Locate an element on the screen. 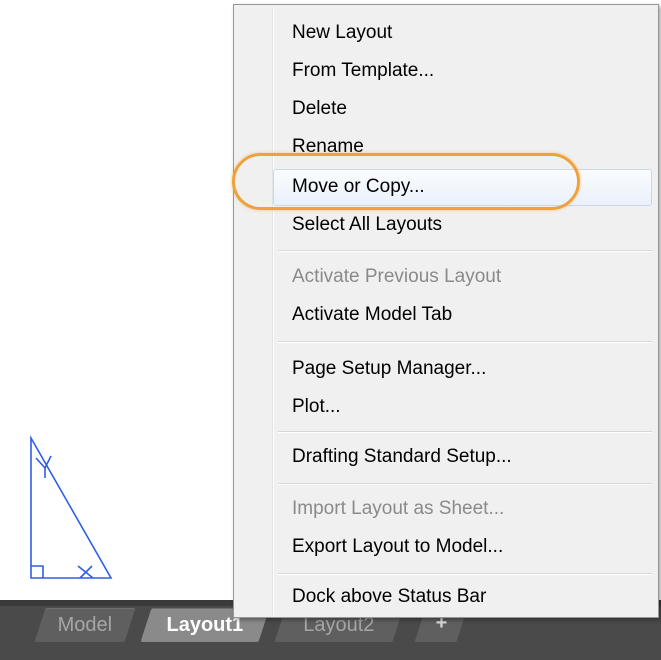 The height and width of the screenshot is (660, 661). highlight-annotation-ring is located at coordinates (406, 181).